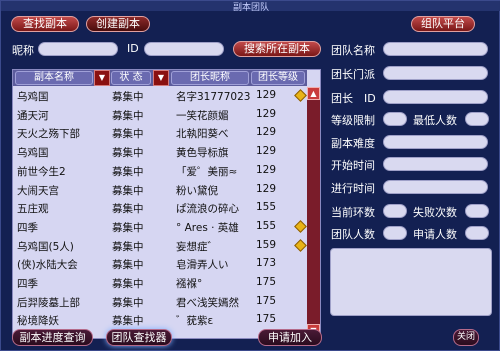 Image resolution: width=500 pixels, height=351 pixels. Describe the element at coordinates (160, 171) in the screenshot. I see `table-row: 前世今生2 募集中 「爱゜美丽≈ 129` at that location.